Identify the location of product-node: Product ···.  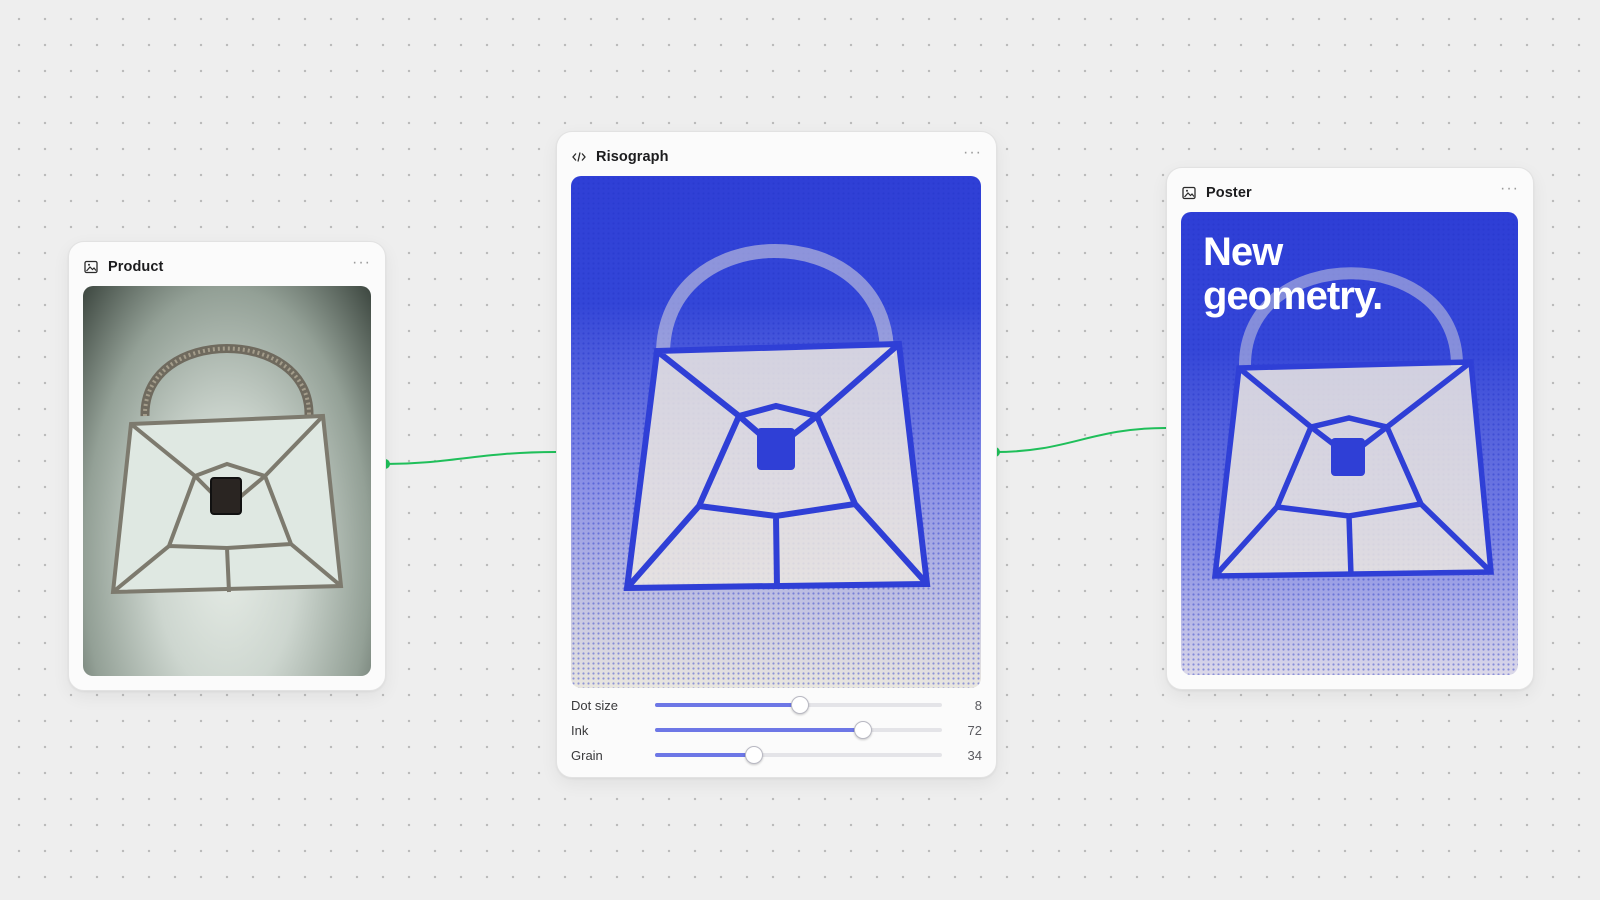
(227, 466).